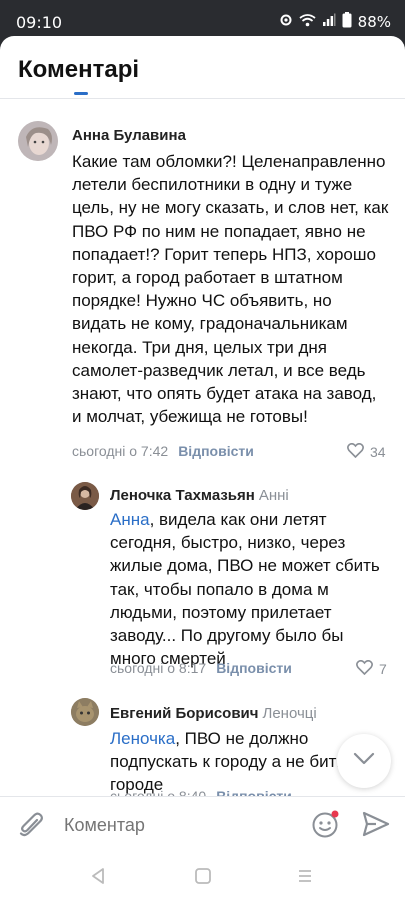 Image resolution: width=405 pixels, height=900 pixels. Describe the element at coordinates (289, 713) in the screenshot. I see `reply-to: Леночці` at that location.